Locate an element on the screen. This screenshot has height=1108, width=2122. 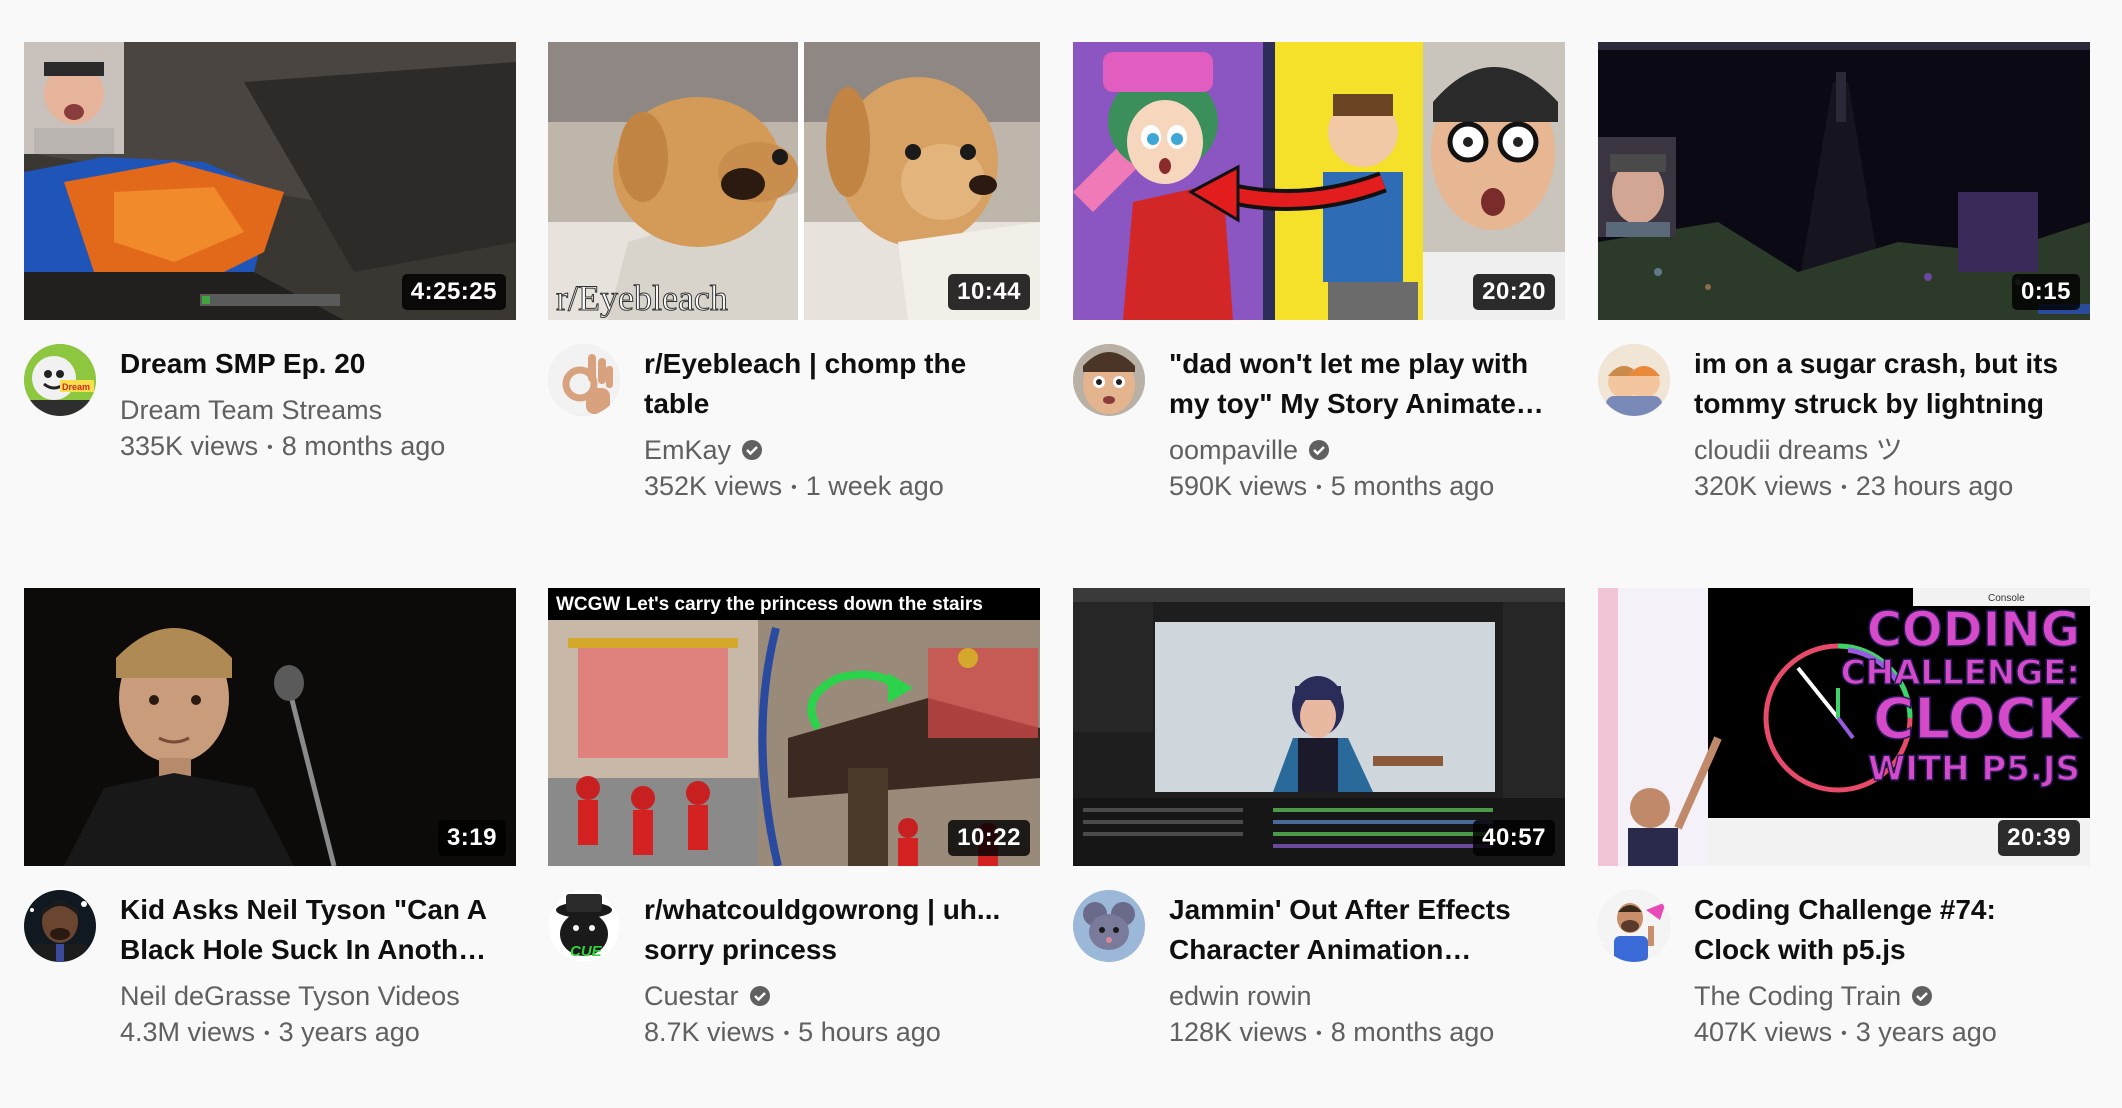
duration-badge: 10:44 is located at coordinates (989, 292).